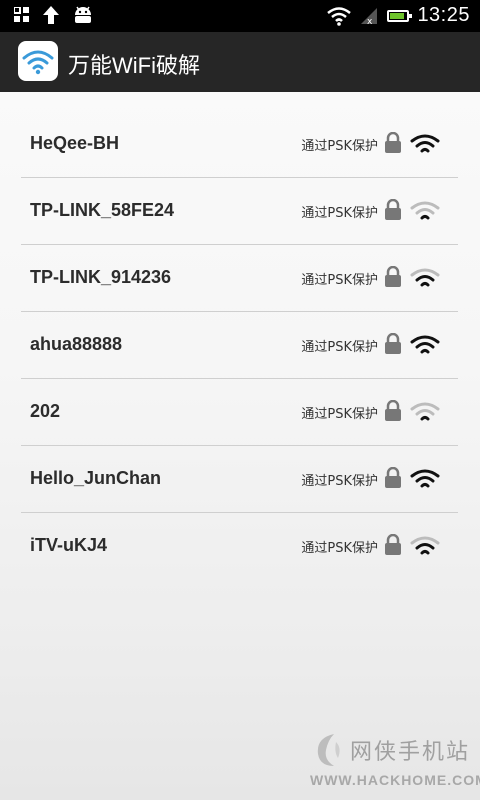 This screenshot has width=480, height=800. I want to click on network-ssid: TP-LINK_58FE24, so click(102, 210).